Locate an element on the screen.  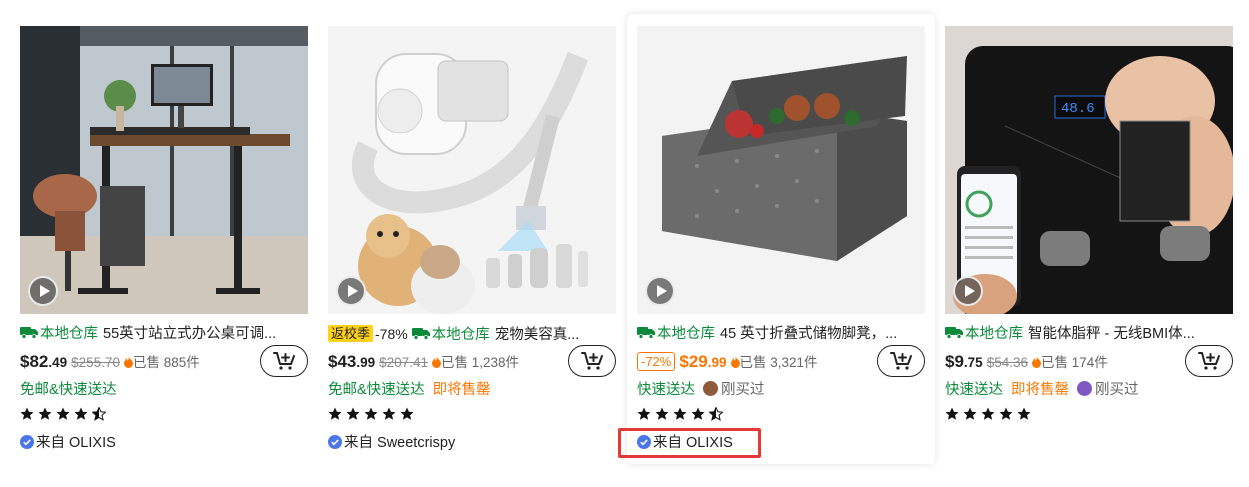
price: $43.99 is located at coordinates (352, 361).